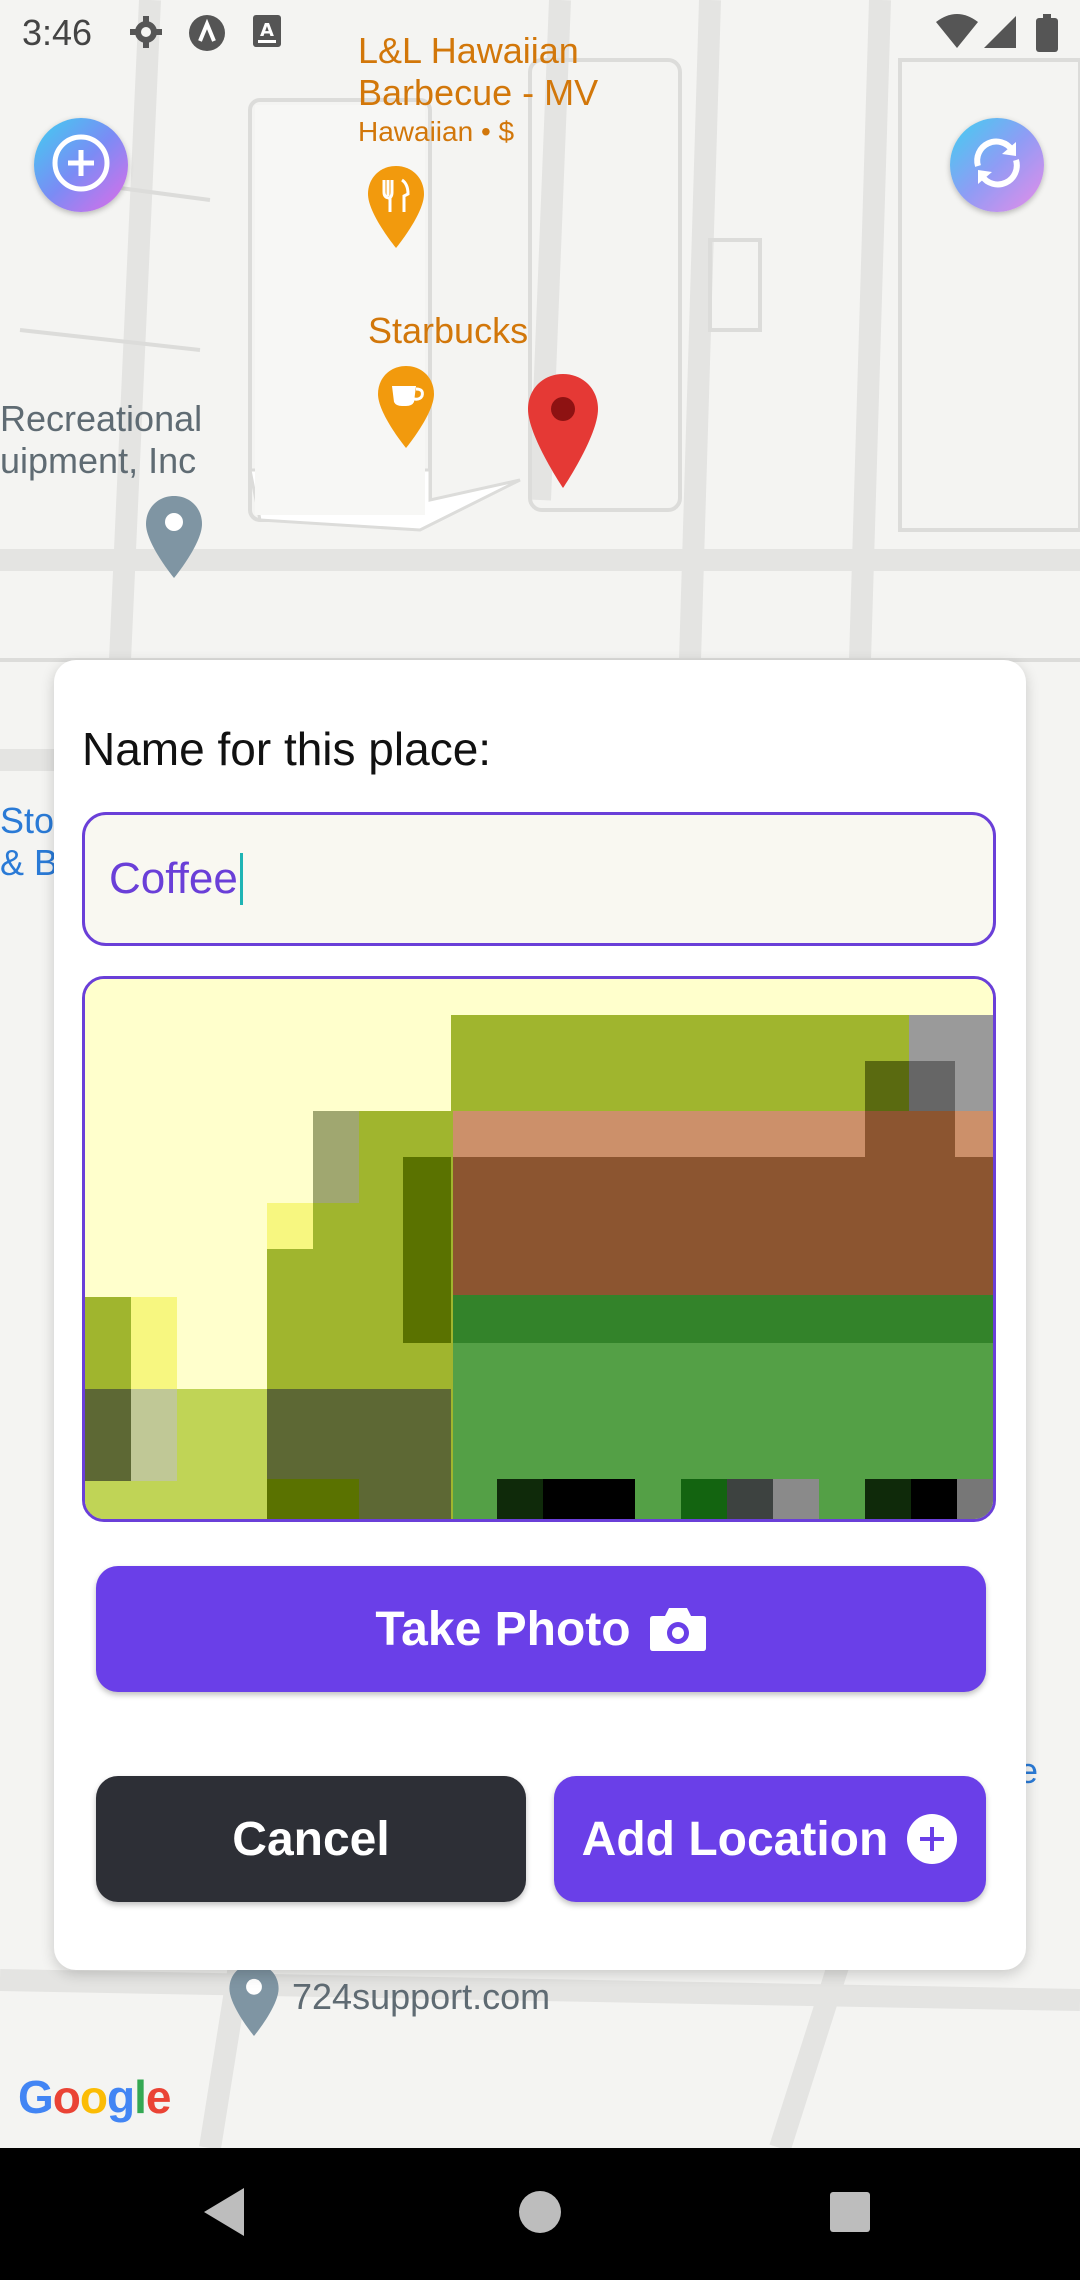  I want to click on take-photo-button: Take Photo, so click(541, 1629).